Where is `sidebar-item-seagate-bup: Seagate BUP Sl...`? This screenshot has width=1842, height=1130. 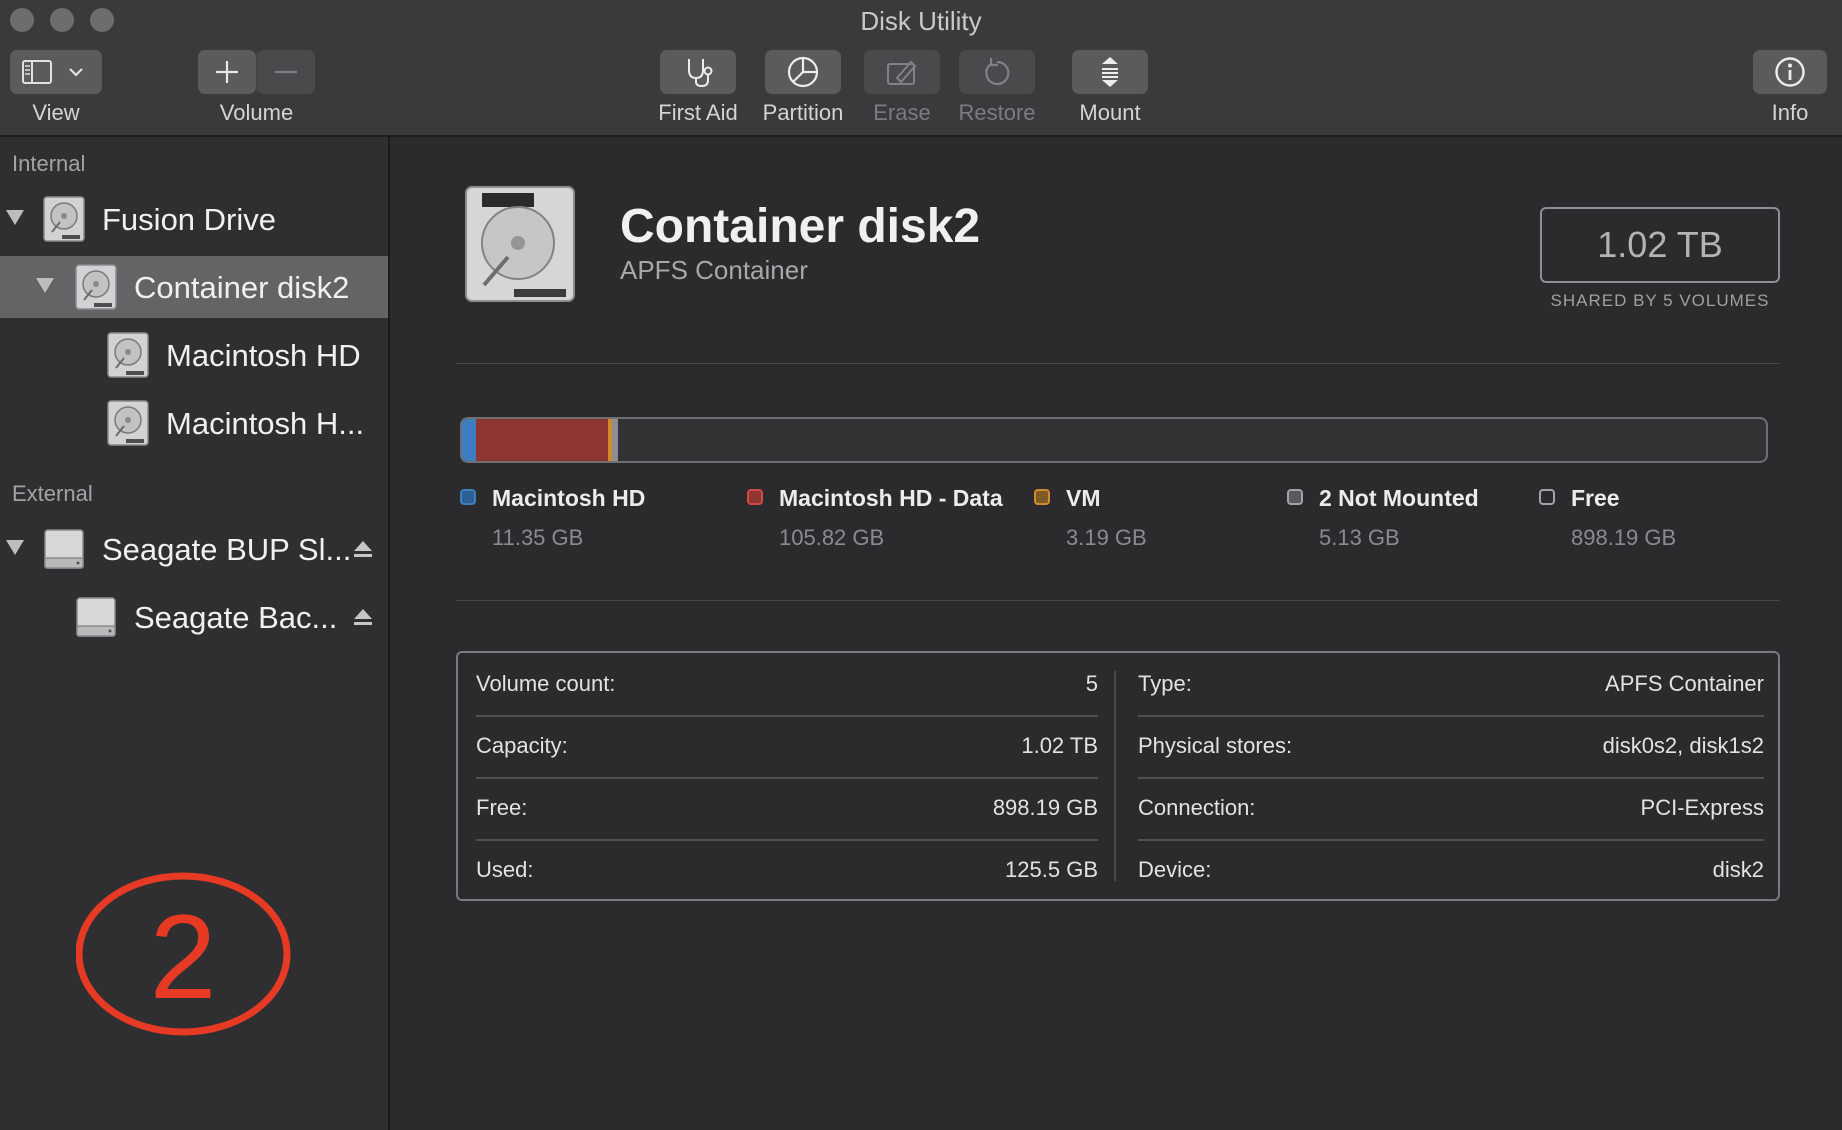 sidebar-item-seagate-bup: Seagate BUP Sl... is located at coordinates (194, 549).